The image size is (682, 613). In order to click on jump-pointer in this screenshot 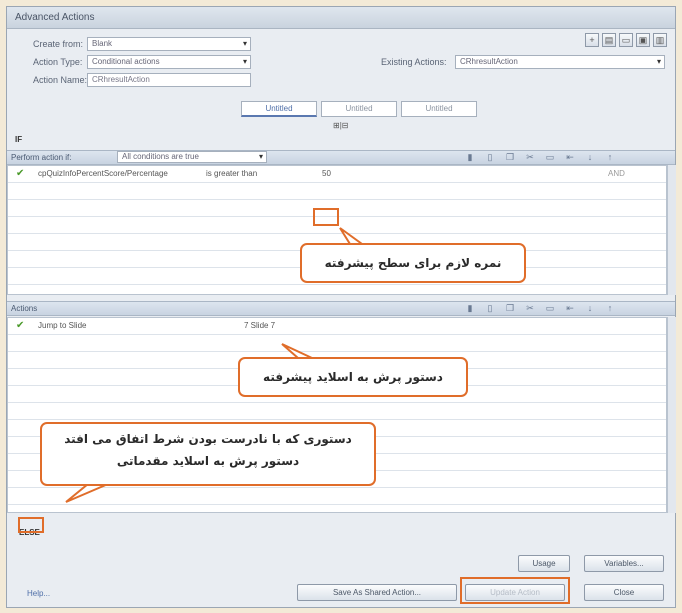, I will do `click(297, 351)`.